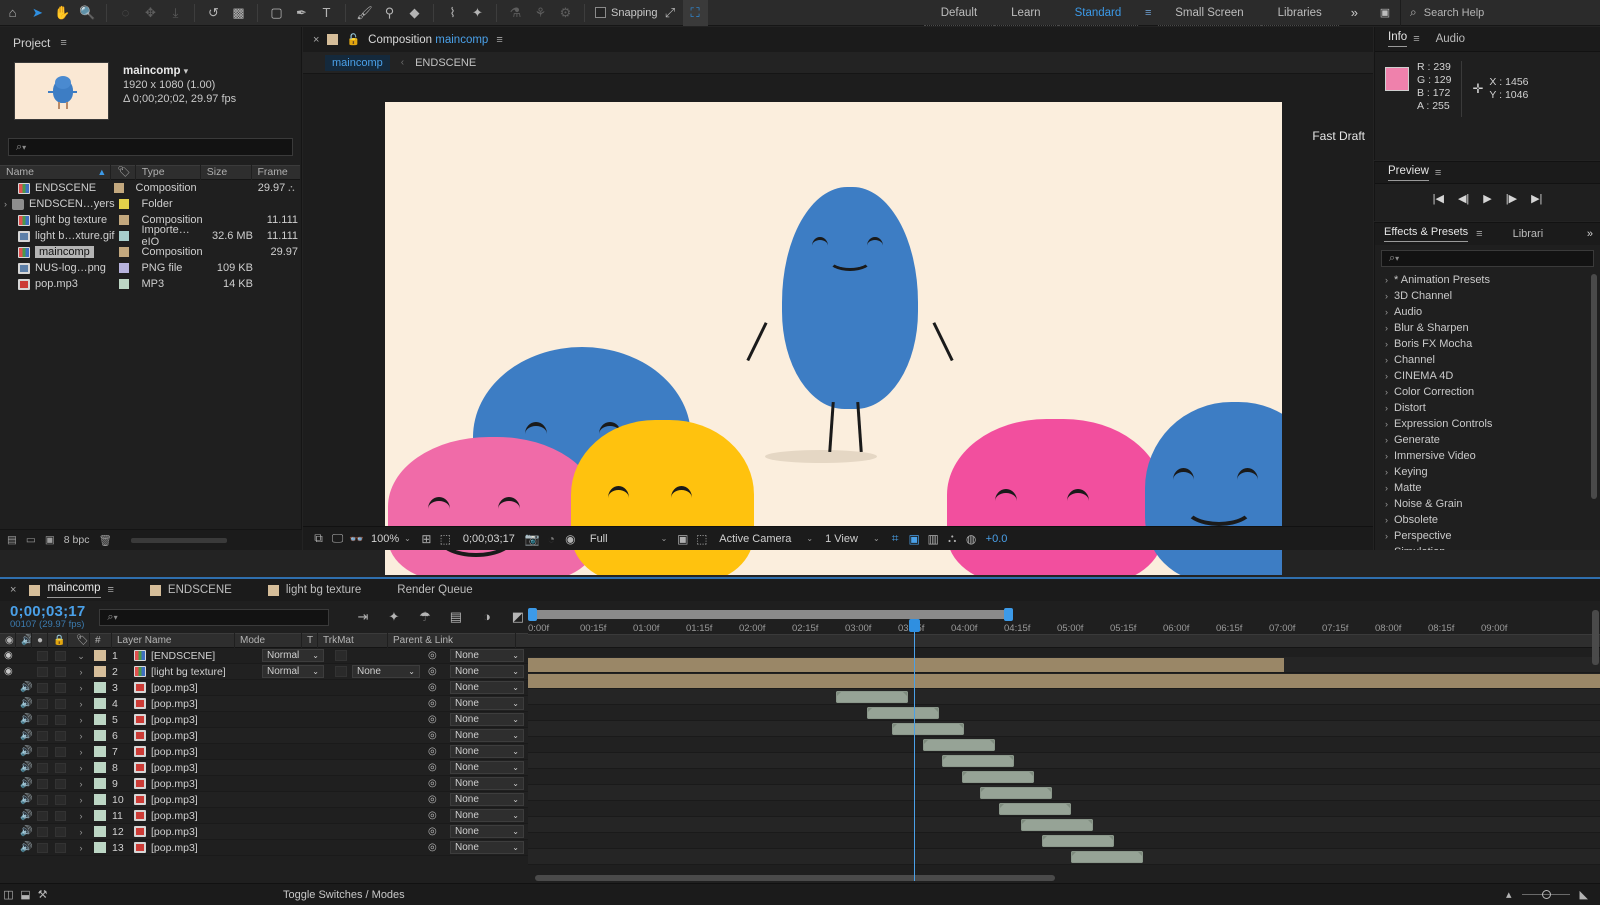 This screenshot has width=1600, height=905. Describe the element at coordinates (1064, 745) in the screenshot. I see `track-row` at that location.